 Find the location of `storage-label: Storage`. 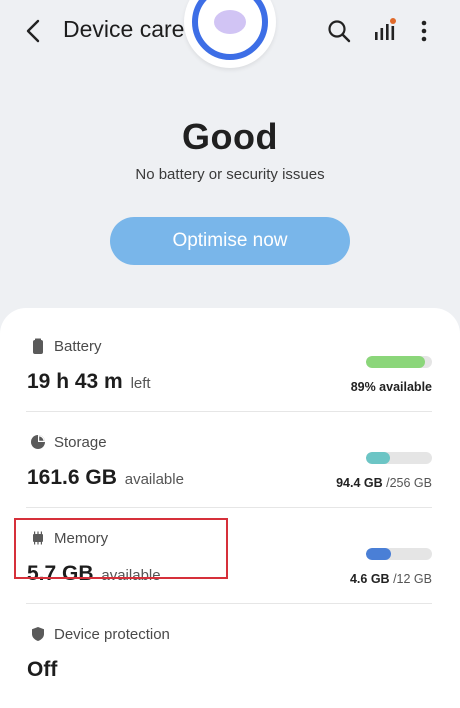

storage-label: Storage is located at coordinates (80, 442).